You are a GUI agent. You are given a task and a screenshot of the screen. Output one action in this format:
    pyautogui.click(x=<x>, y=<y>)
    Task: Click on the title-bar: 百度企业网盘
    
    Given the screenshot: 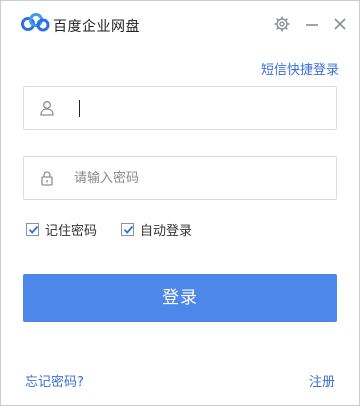 What is the action you would take?
    pyautogui.click(x=180, y=23)
    